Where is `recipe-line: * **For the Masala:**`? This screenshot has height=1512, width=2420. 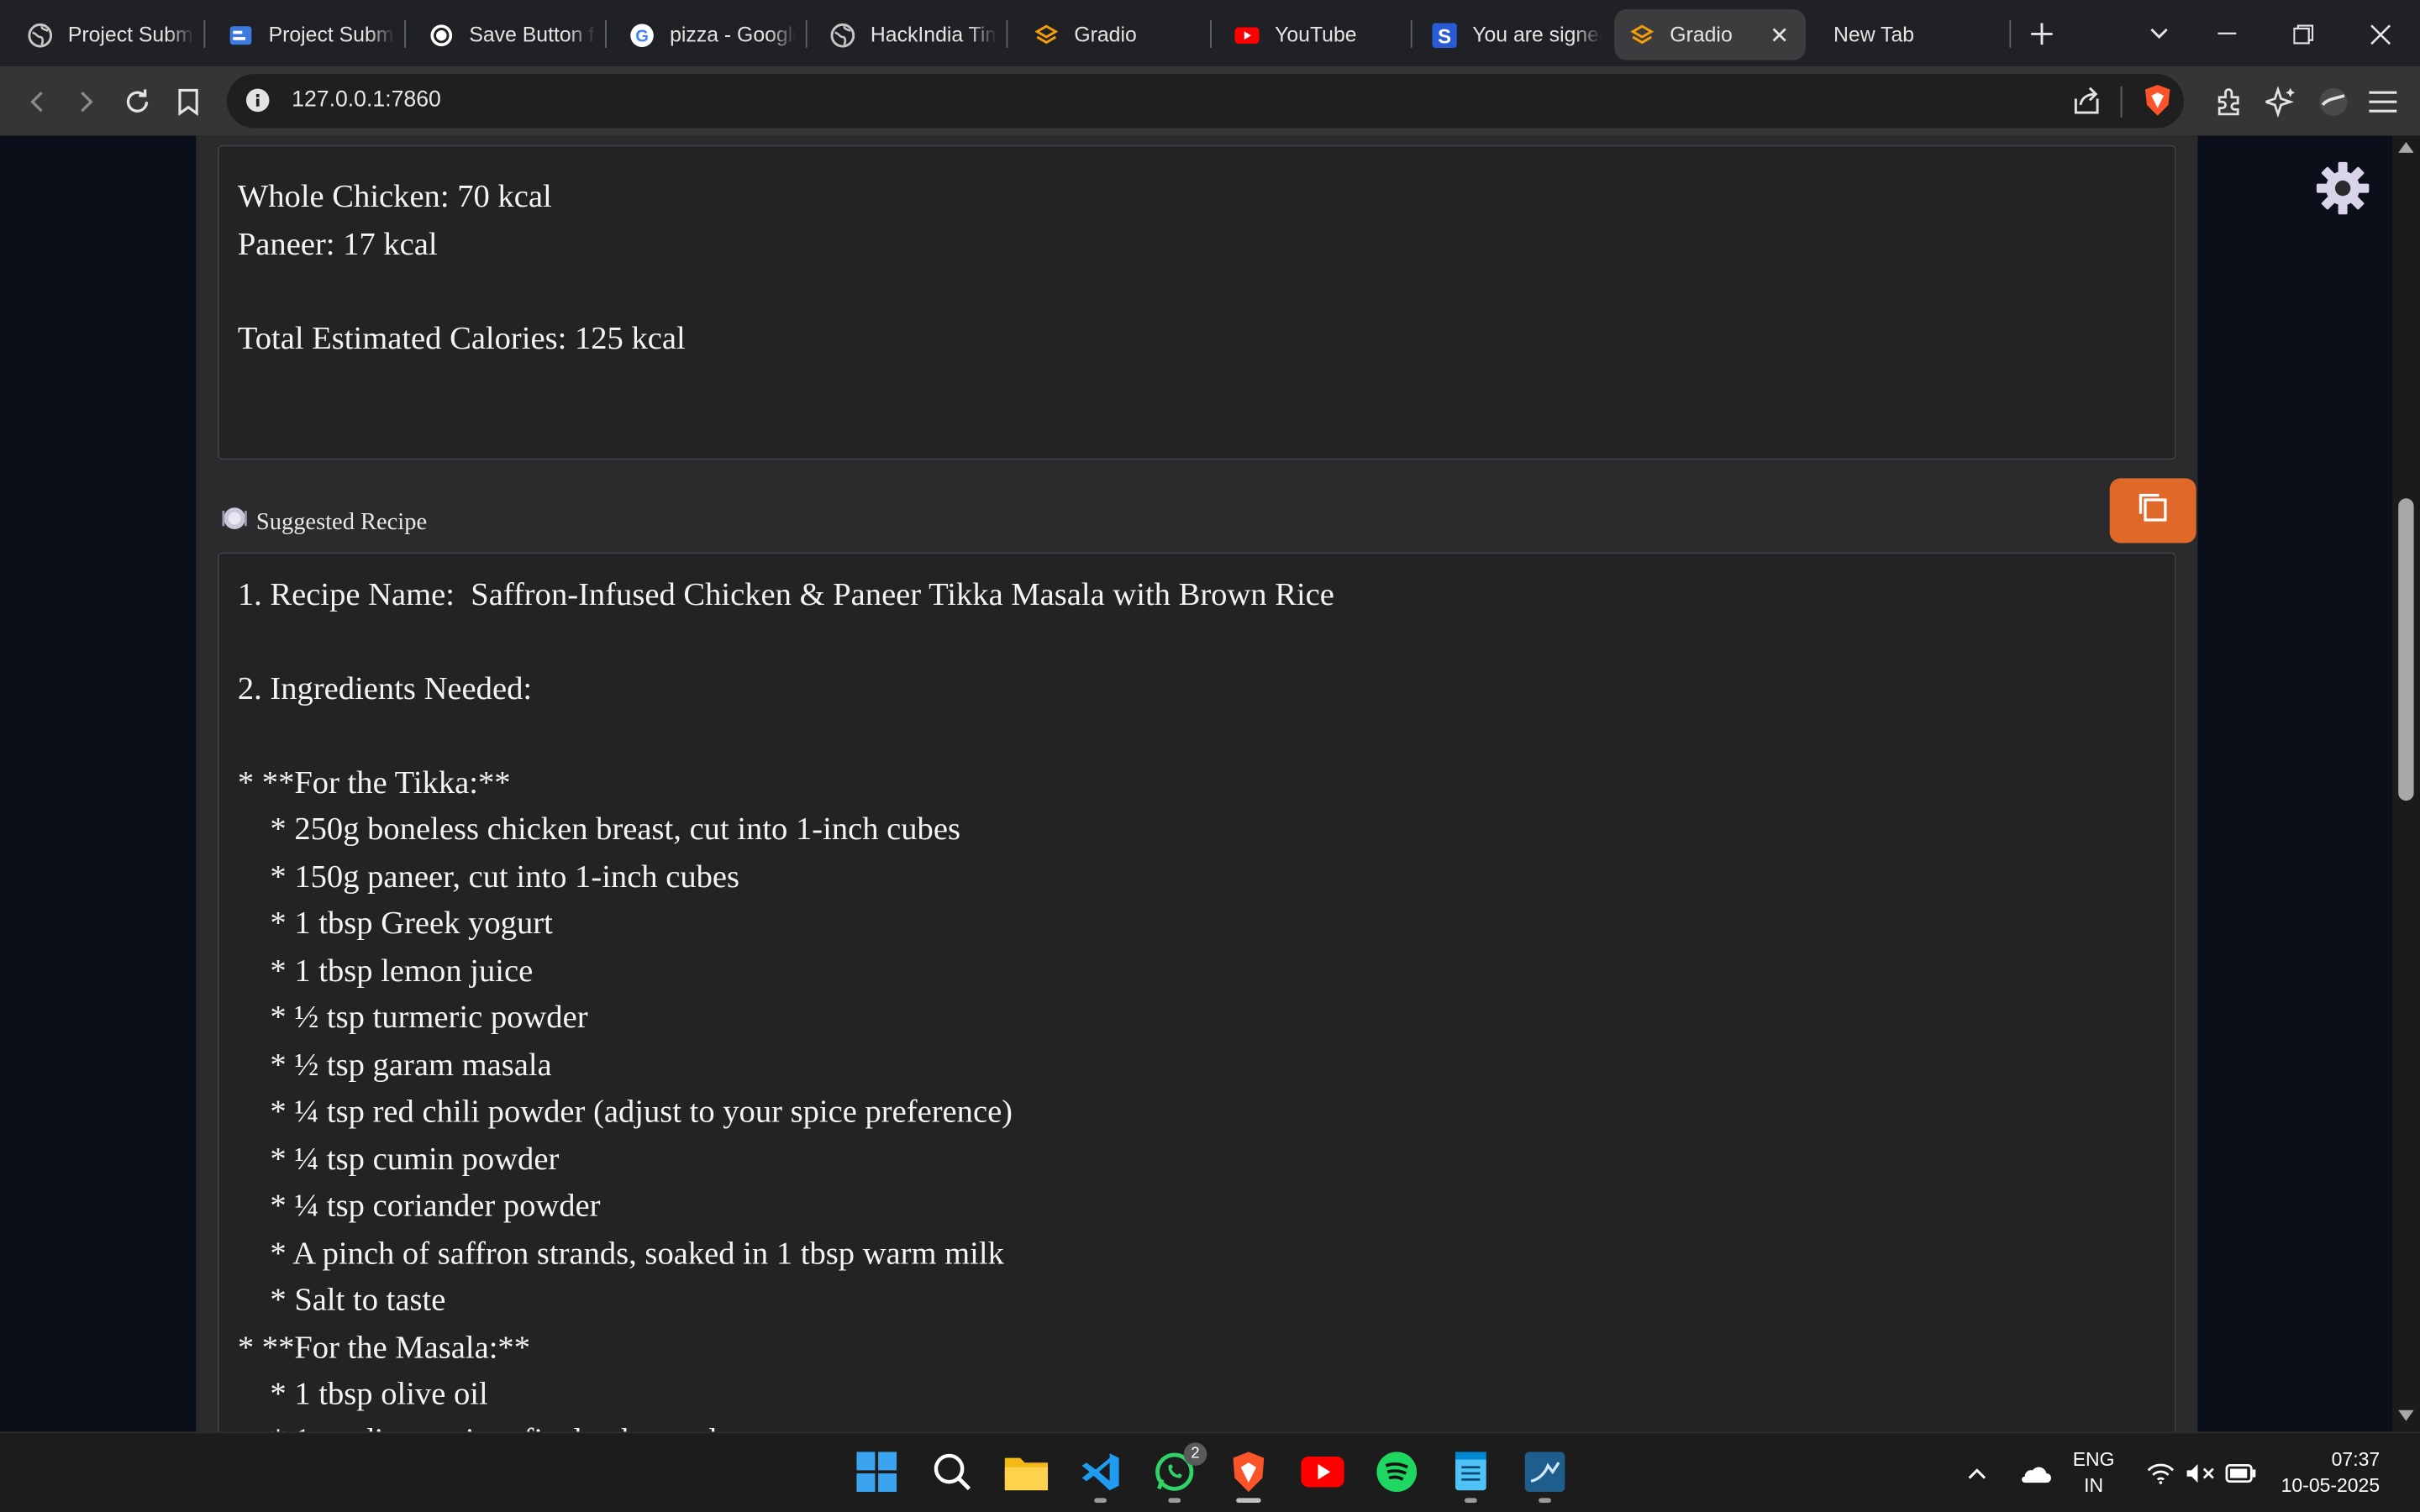 recipe-line: * **For the Masala:** is located at coordinates (384, 1347).